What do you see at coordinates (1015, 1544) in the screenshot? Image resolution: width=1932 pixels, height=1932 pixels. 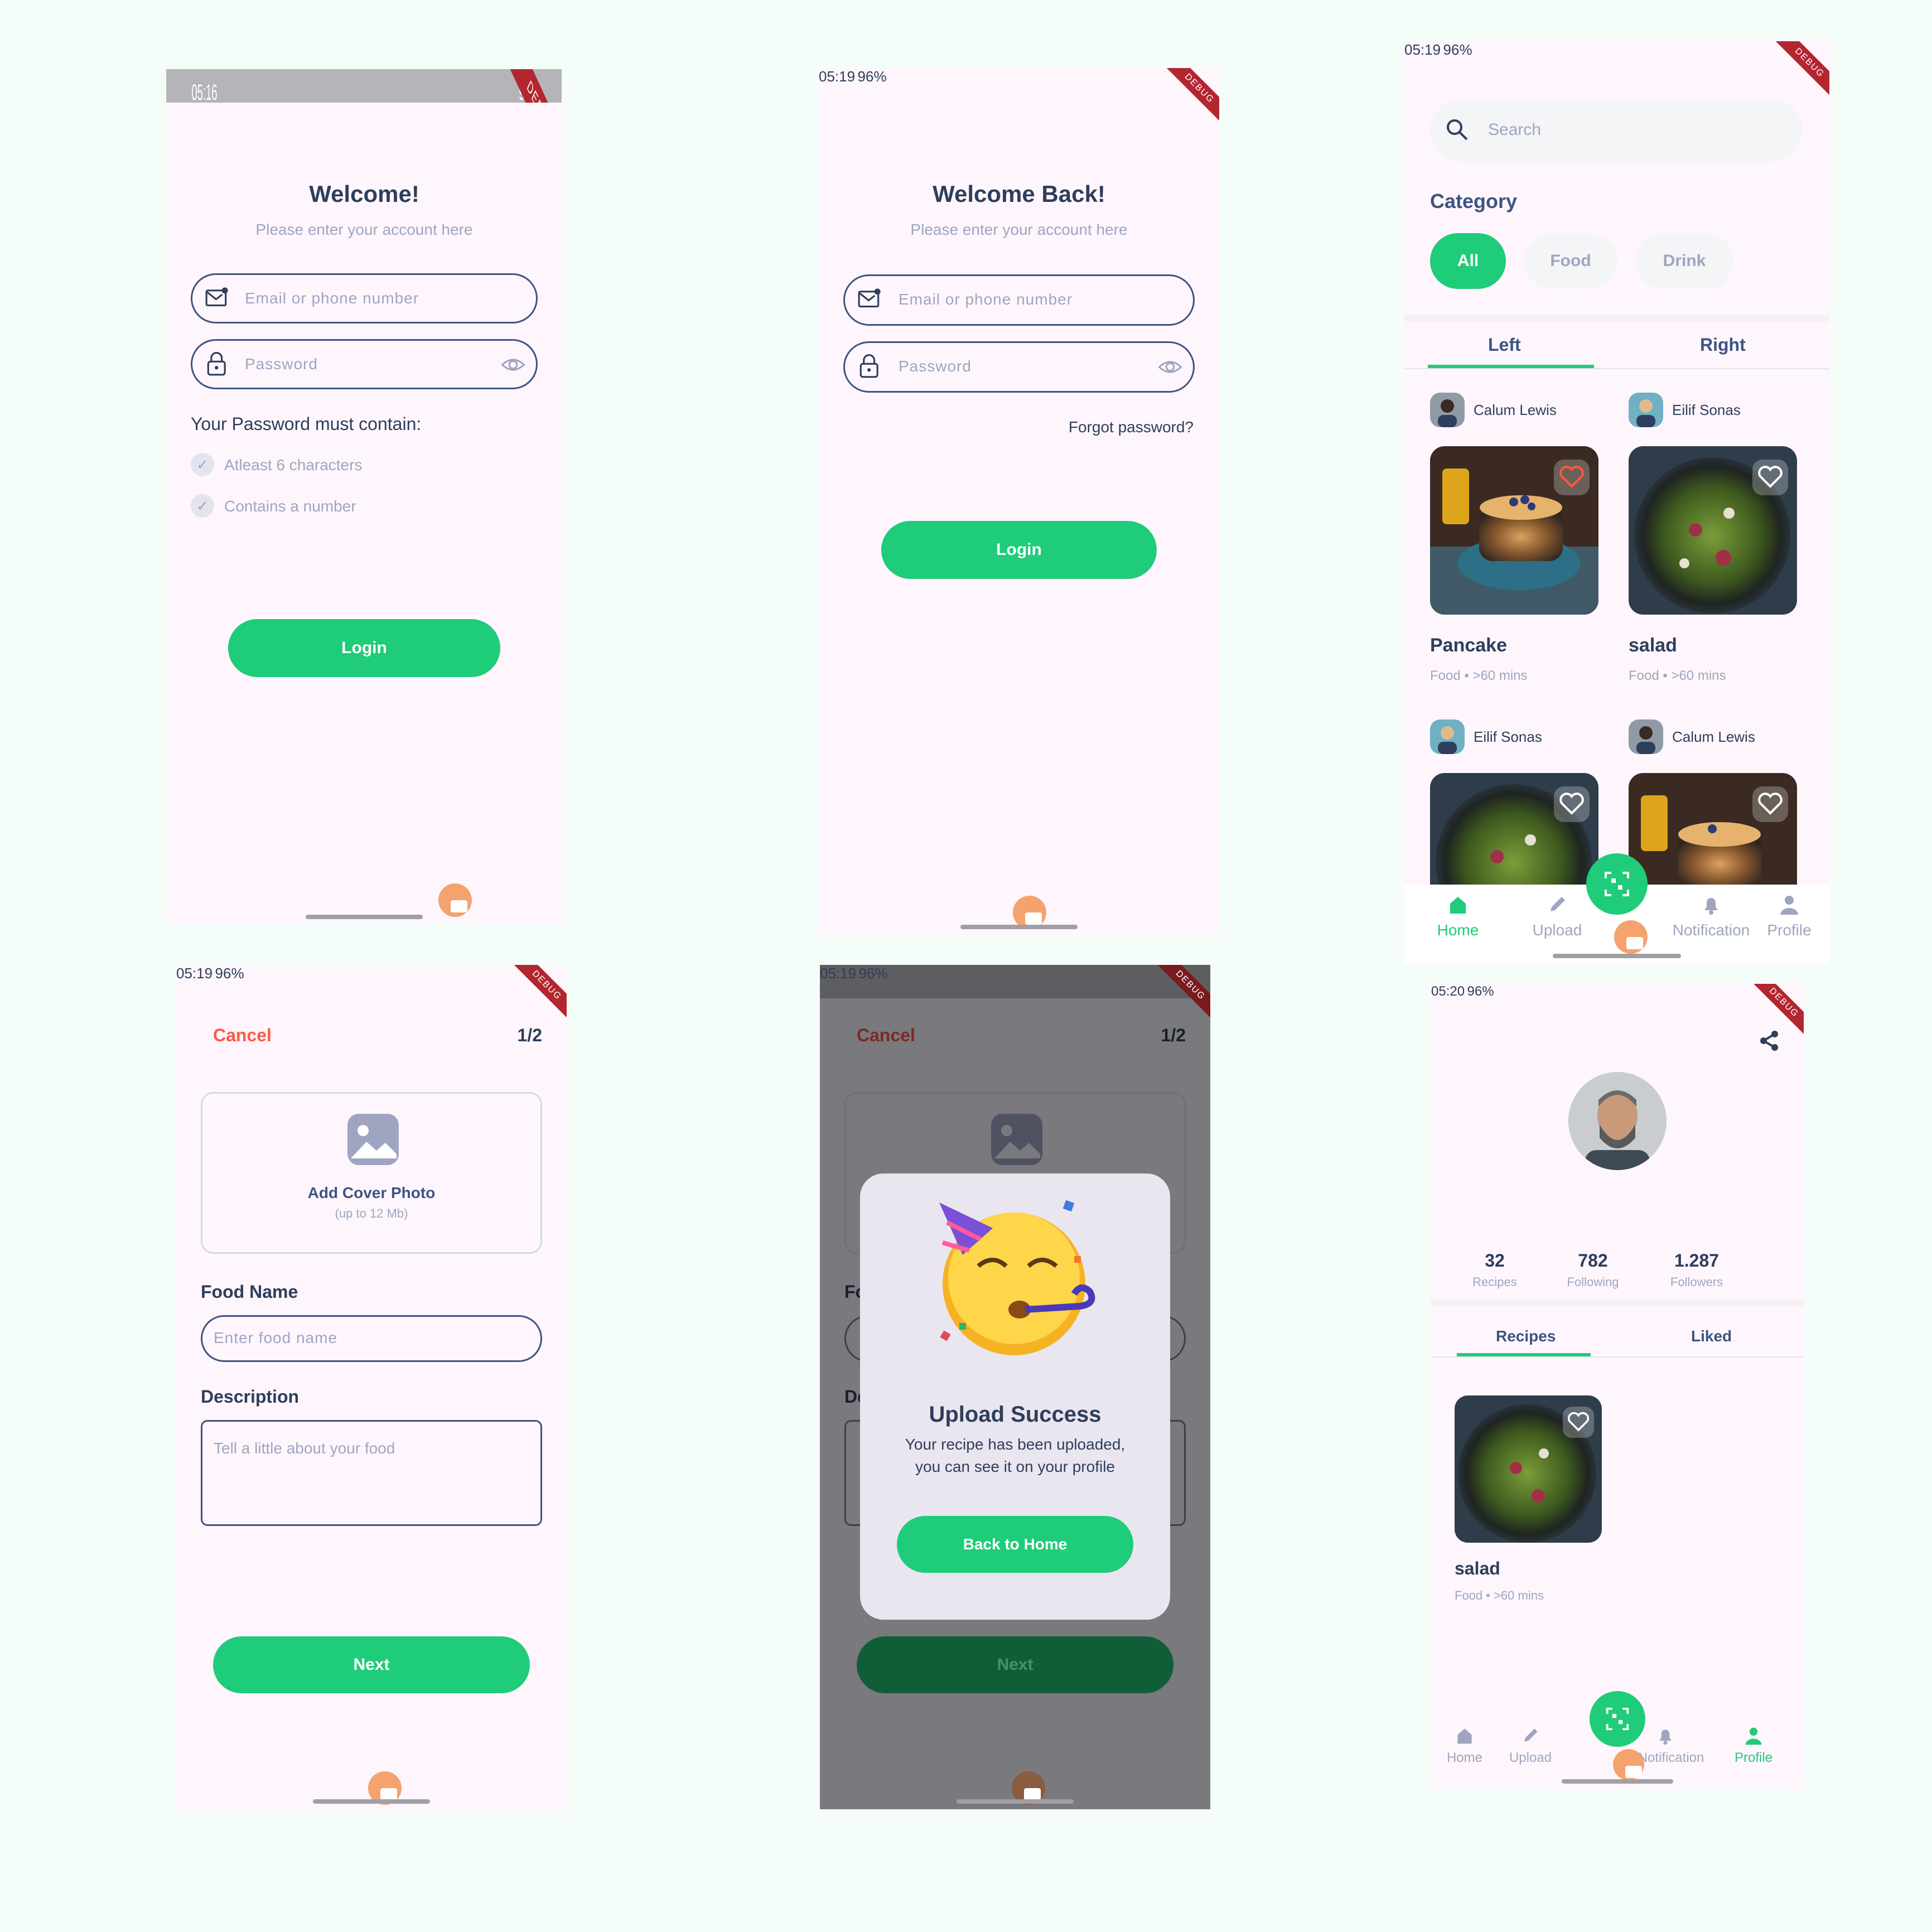 I see `back-to-home-button: Back to Home` at bounding box center [1015, 1544].